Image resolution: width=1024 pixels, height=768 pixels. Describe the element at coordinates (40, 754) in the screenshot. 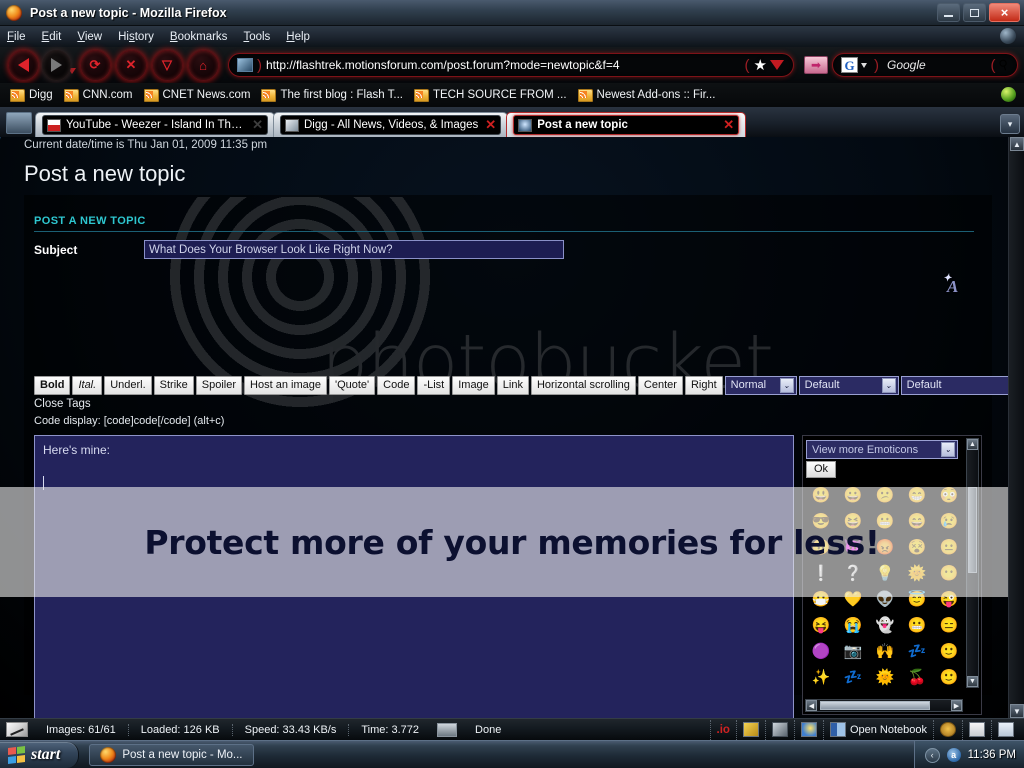

I see `start-button: start` at that location.